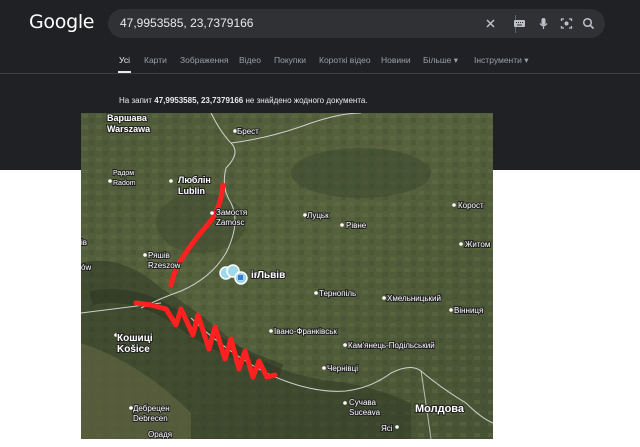 The width and height of the screenshot is (640, 447). What do you see at coordinates (133, 349) in the screenshot?
I see `map-label: Košice` at bounding box center [133, 349].